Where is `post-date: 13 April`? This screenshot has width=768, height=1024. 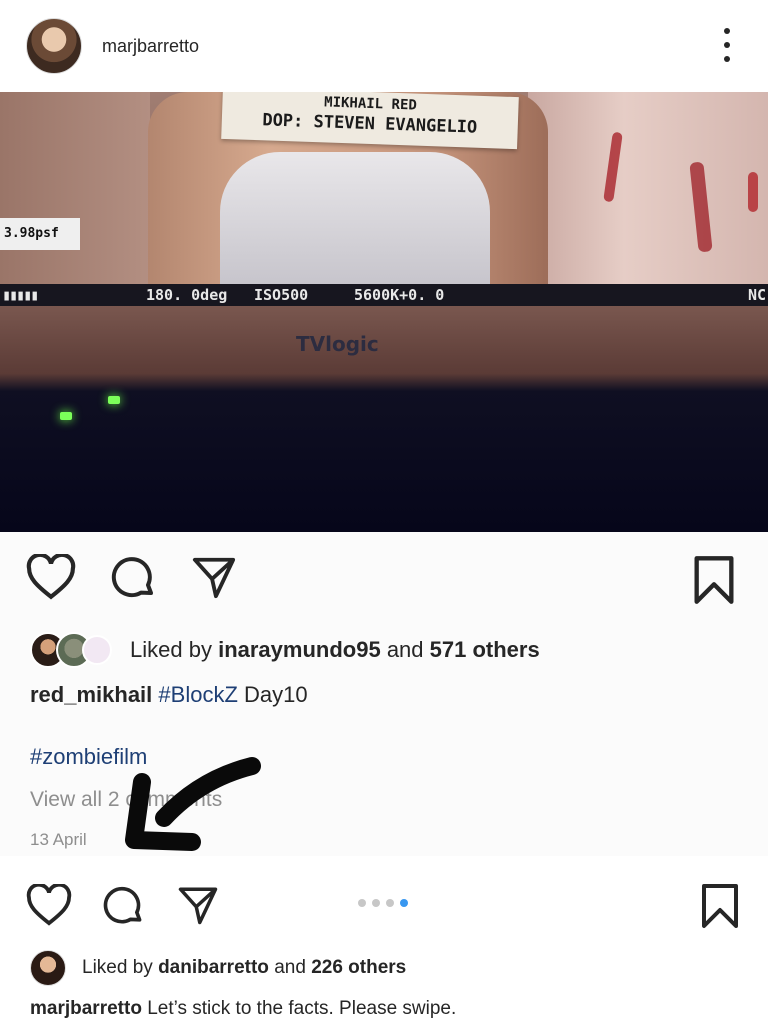
post-date: 13 April is located at coordinates (58, 839).